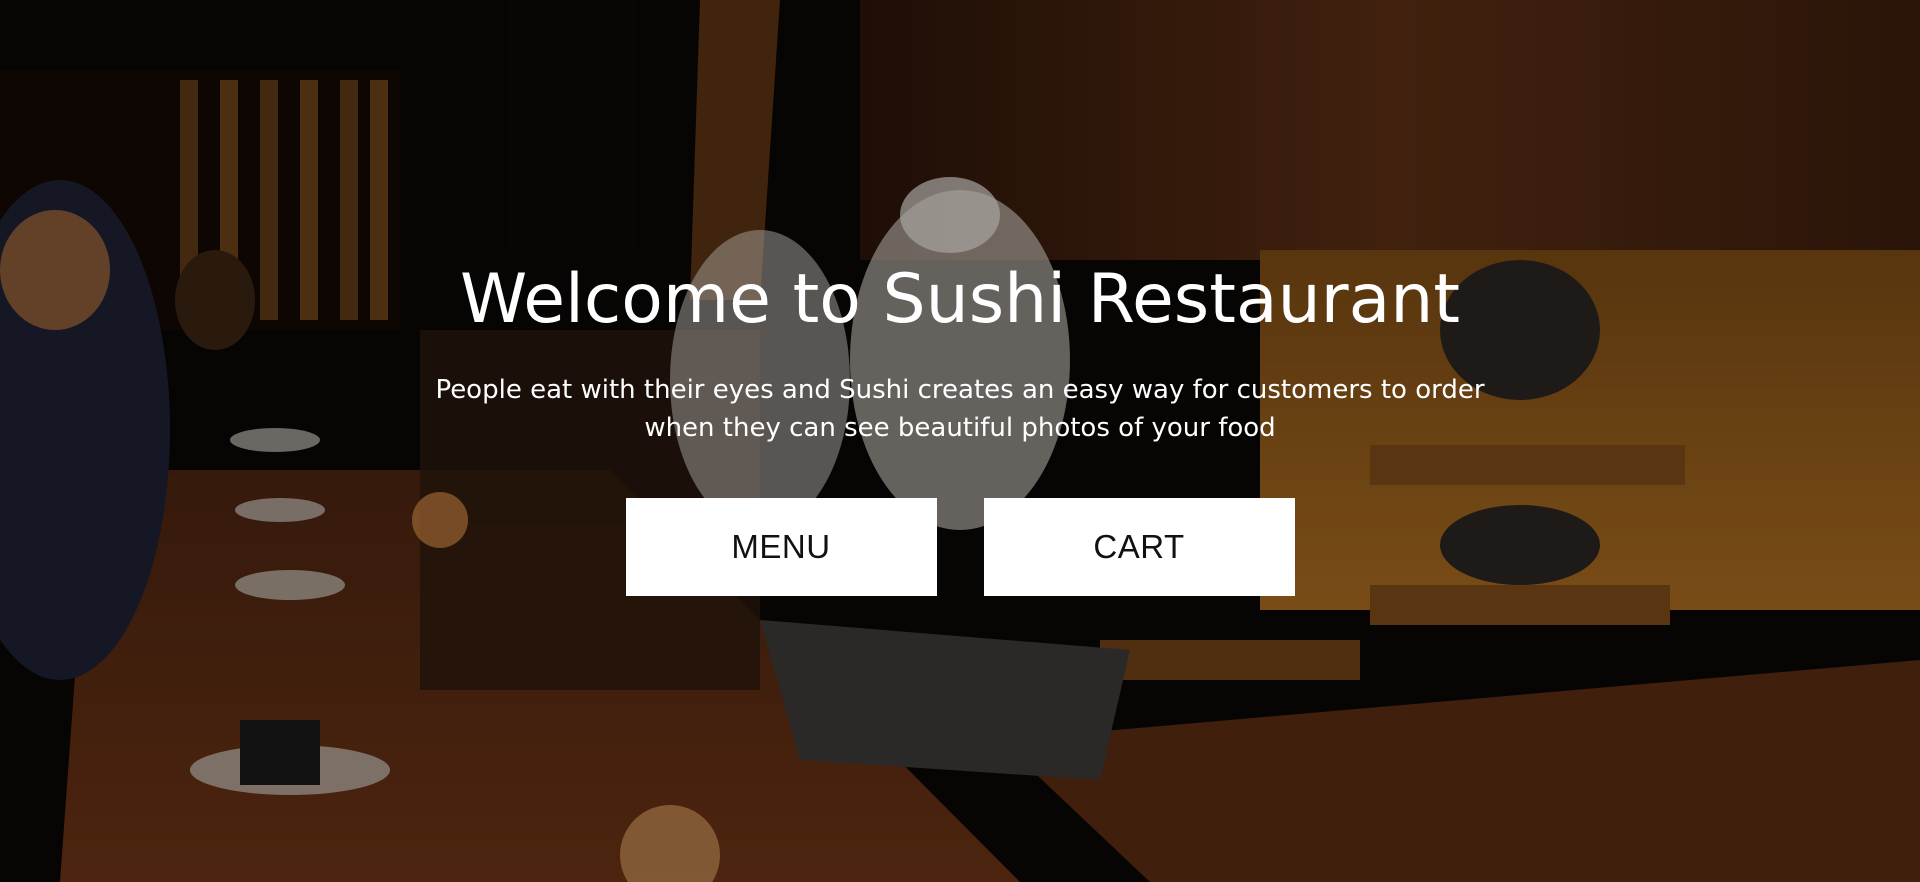  Describe the element at coordinates (960, 547) in the screenshot. I see `hero-actions: MENU CART` at that location.